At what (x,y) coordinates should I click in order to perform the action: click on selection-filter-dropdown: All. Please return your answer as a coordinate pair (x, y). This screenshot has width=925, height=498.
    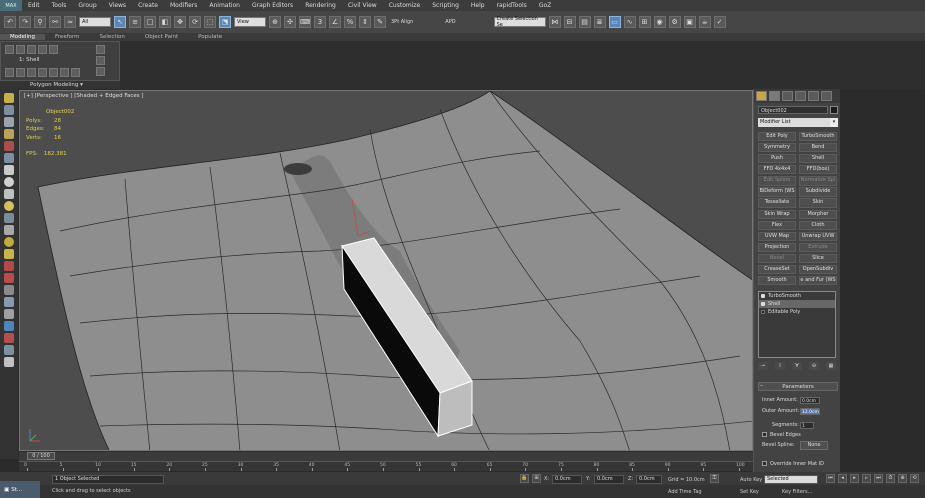
    Looking at the image, I should click on (95, 22).